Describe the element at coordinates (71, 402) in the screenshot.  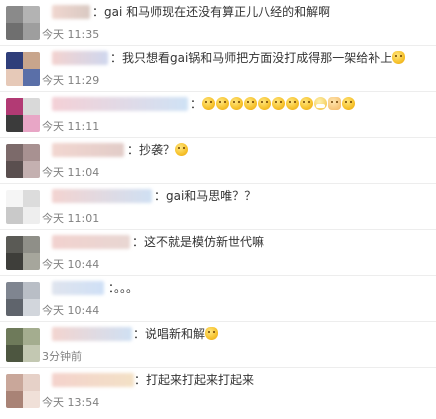
I see `comment-timestamp: 今天 13:54` at that location.